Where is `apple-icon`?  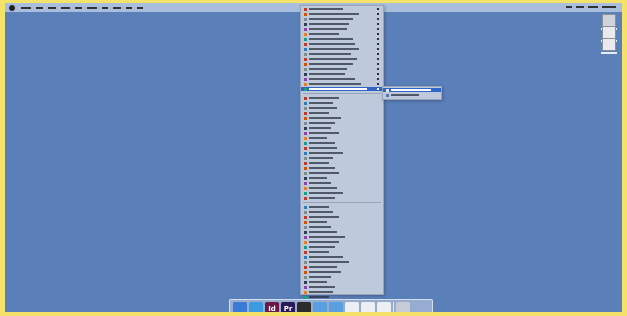 apple-icon is located at coordinates (12, 7).